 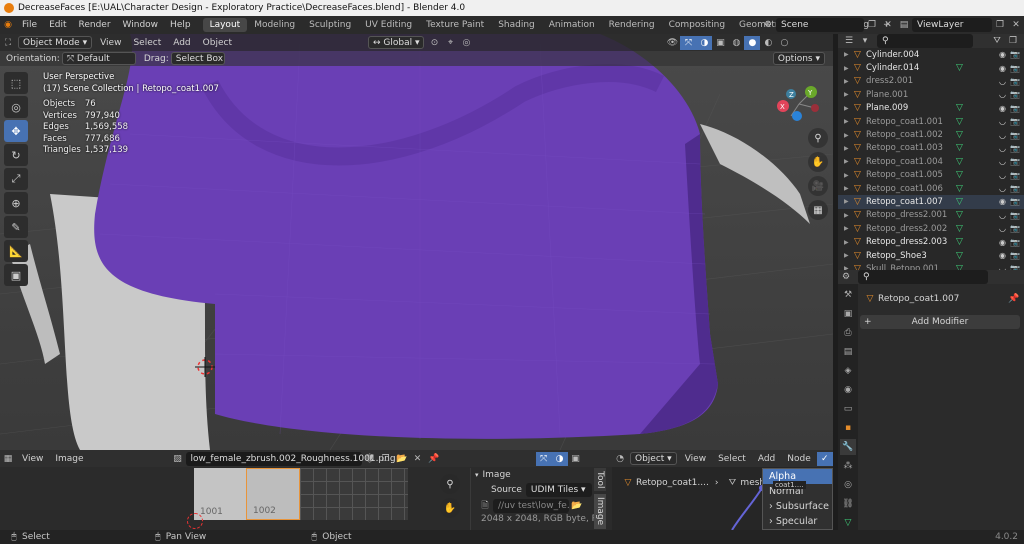 I want to click on open-image-icon: 📂, so click(x=402, y=459).